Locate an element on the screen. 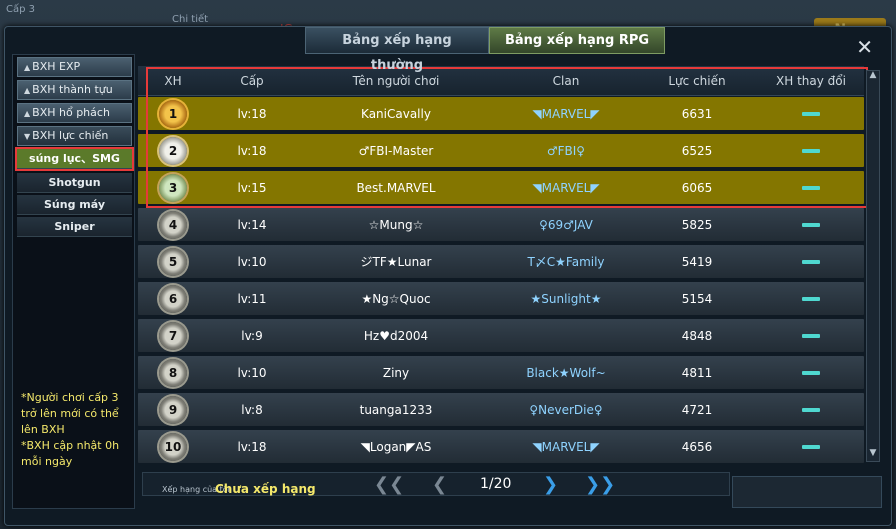 The height and width of the screenshot is (529, 896). rank-cell: 2 is located at coordinates (173, 150).